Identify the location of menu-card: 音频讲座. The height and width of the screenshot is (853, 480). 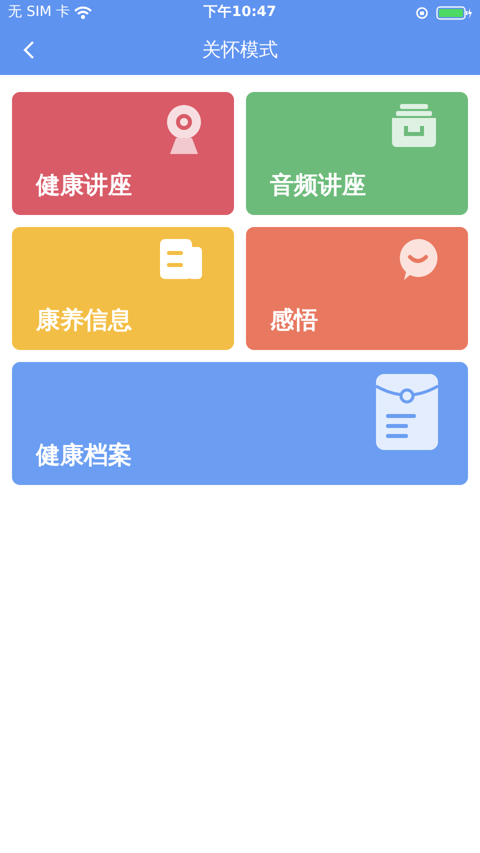
(357, 153).